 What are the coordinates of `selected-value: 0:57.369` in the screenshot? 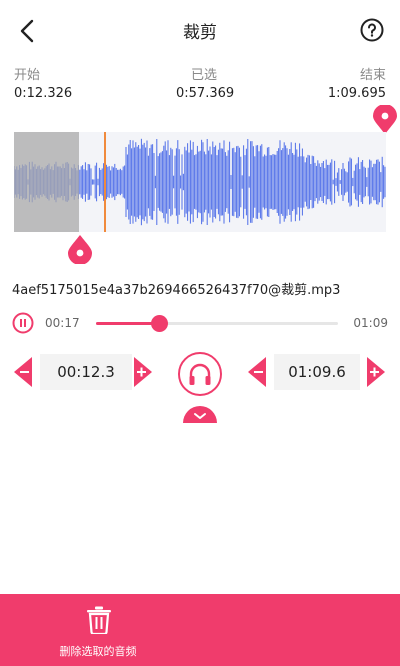 It's located at (205, 93).